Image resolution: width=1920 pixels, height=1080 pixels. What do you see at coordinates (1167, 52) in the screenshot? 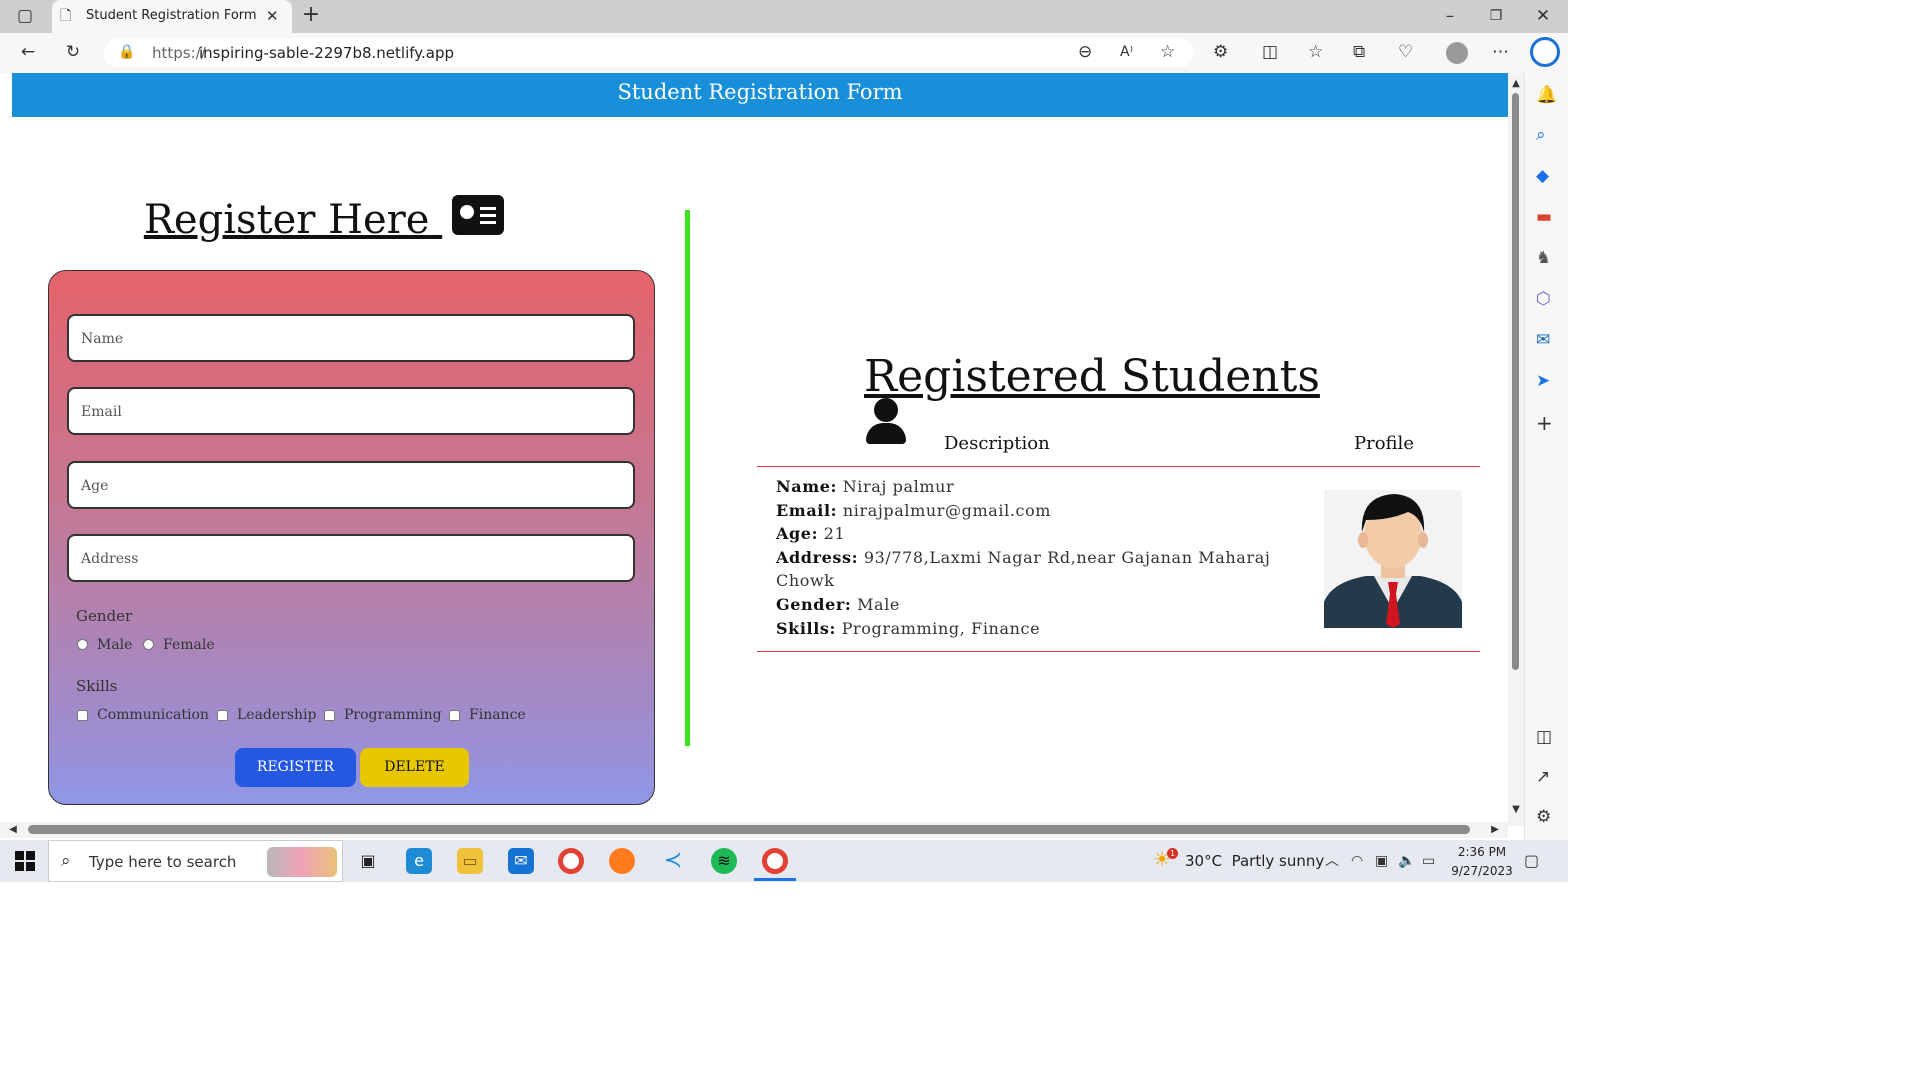
I see `favorite-star-icon: ☆` at bounding box center [1167, 52].